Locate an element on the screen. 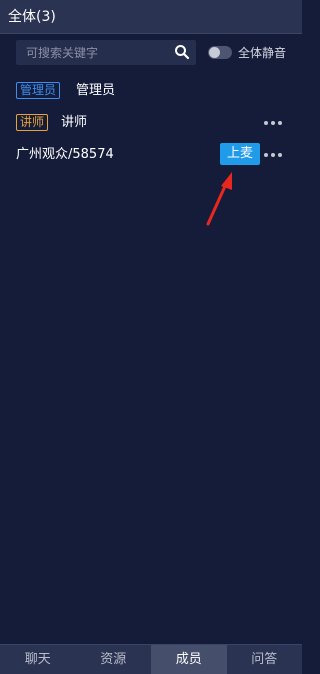  search-row: 全体静音 is located at coordinates (151, 53).